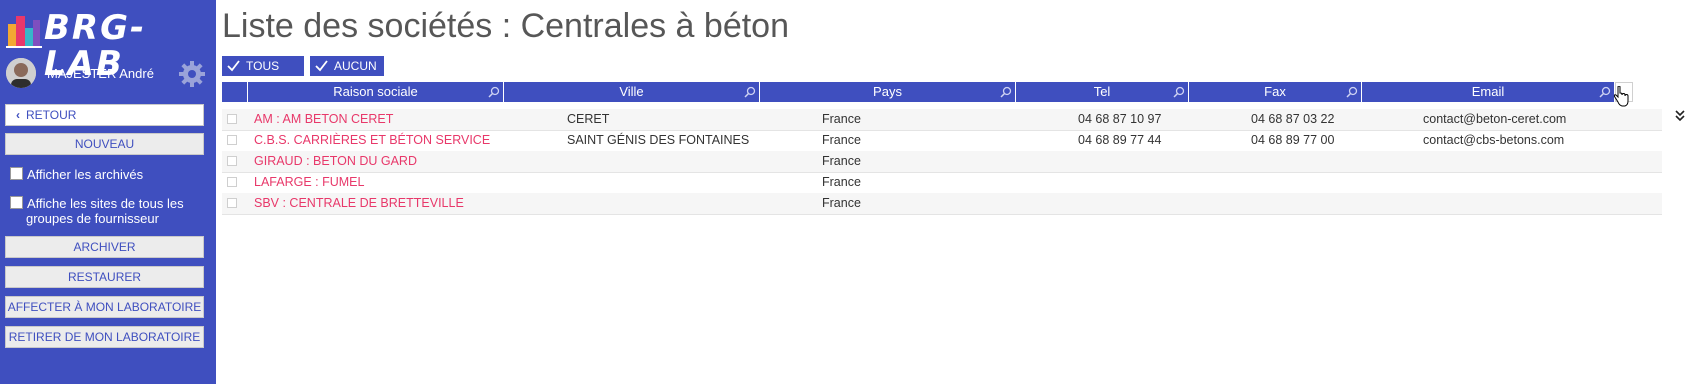  I want to click on column-header-fax: Fax, so click(1275, 92).